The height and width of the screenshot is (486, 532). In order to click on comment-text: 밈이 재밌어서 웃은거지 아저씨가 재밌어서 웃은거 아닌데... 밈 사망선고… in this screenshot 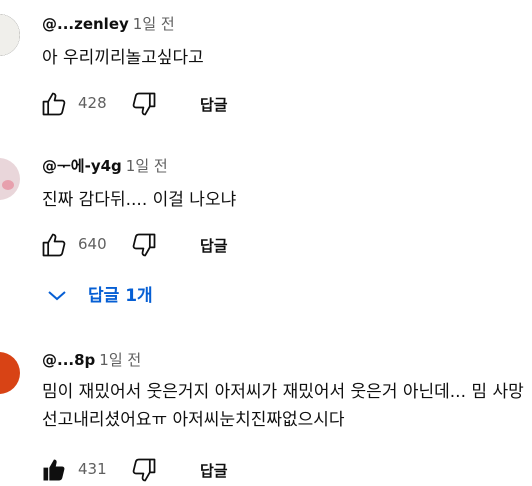, I will do `click(283, 406)`.